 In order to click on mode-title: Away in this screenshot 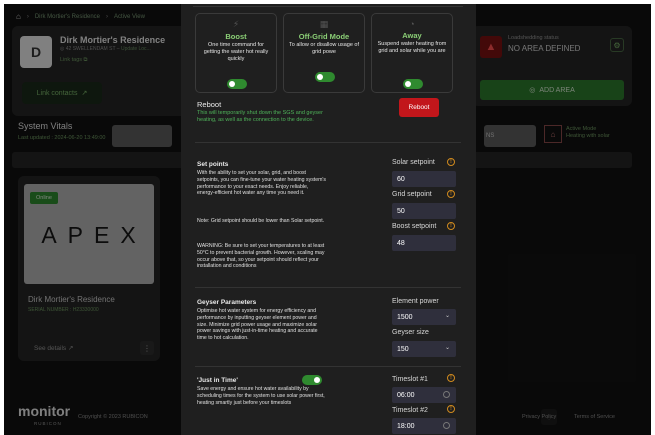, I will do `click(412, 35)`.